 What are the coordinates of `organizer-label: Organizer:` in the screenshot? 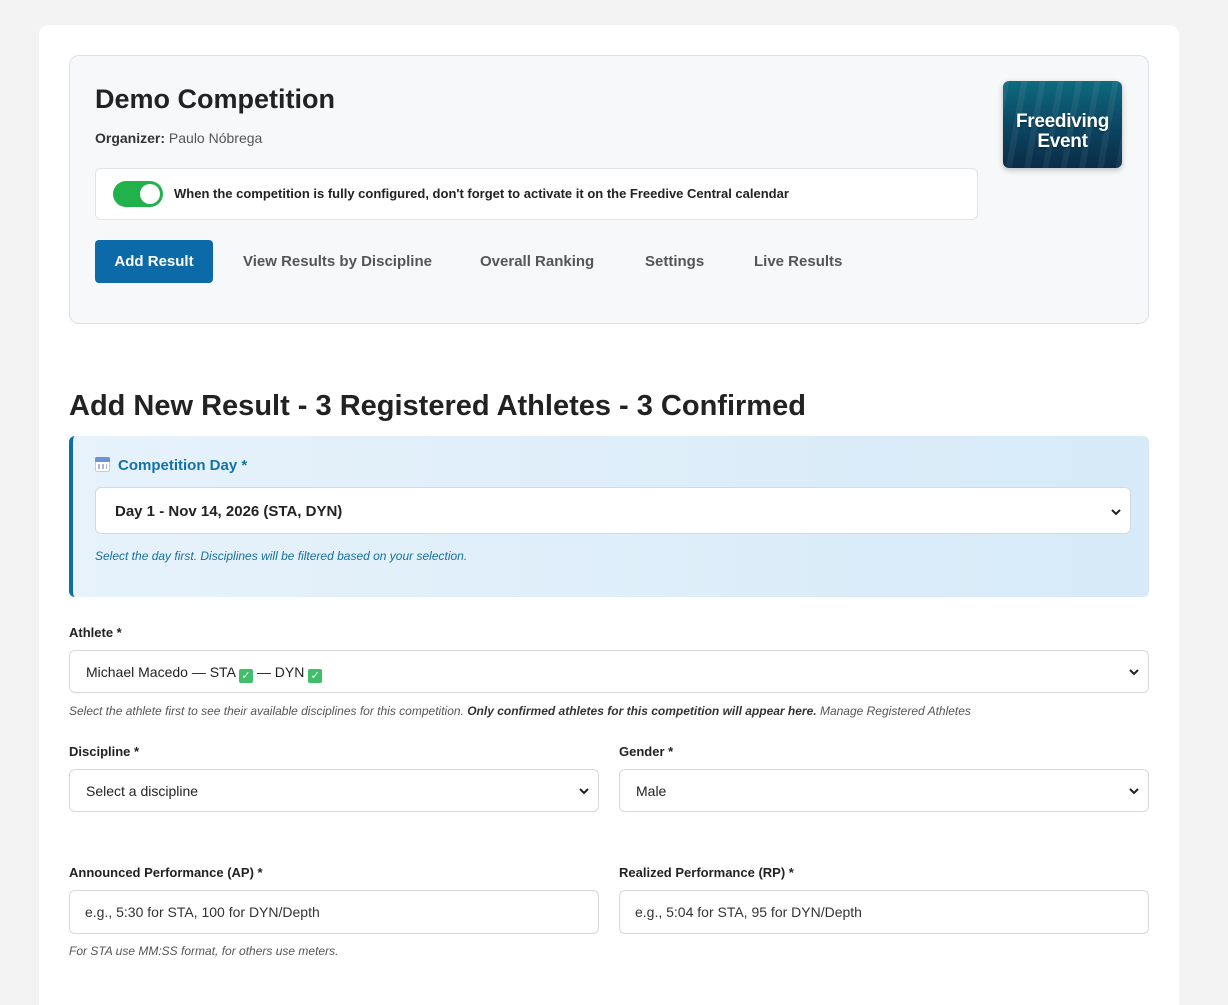 It's located at (130, 138).